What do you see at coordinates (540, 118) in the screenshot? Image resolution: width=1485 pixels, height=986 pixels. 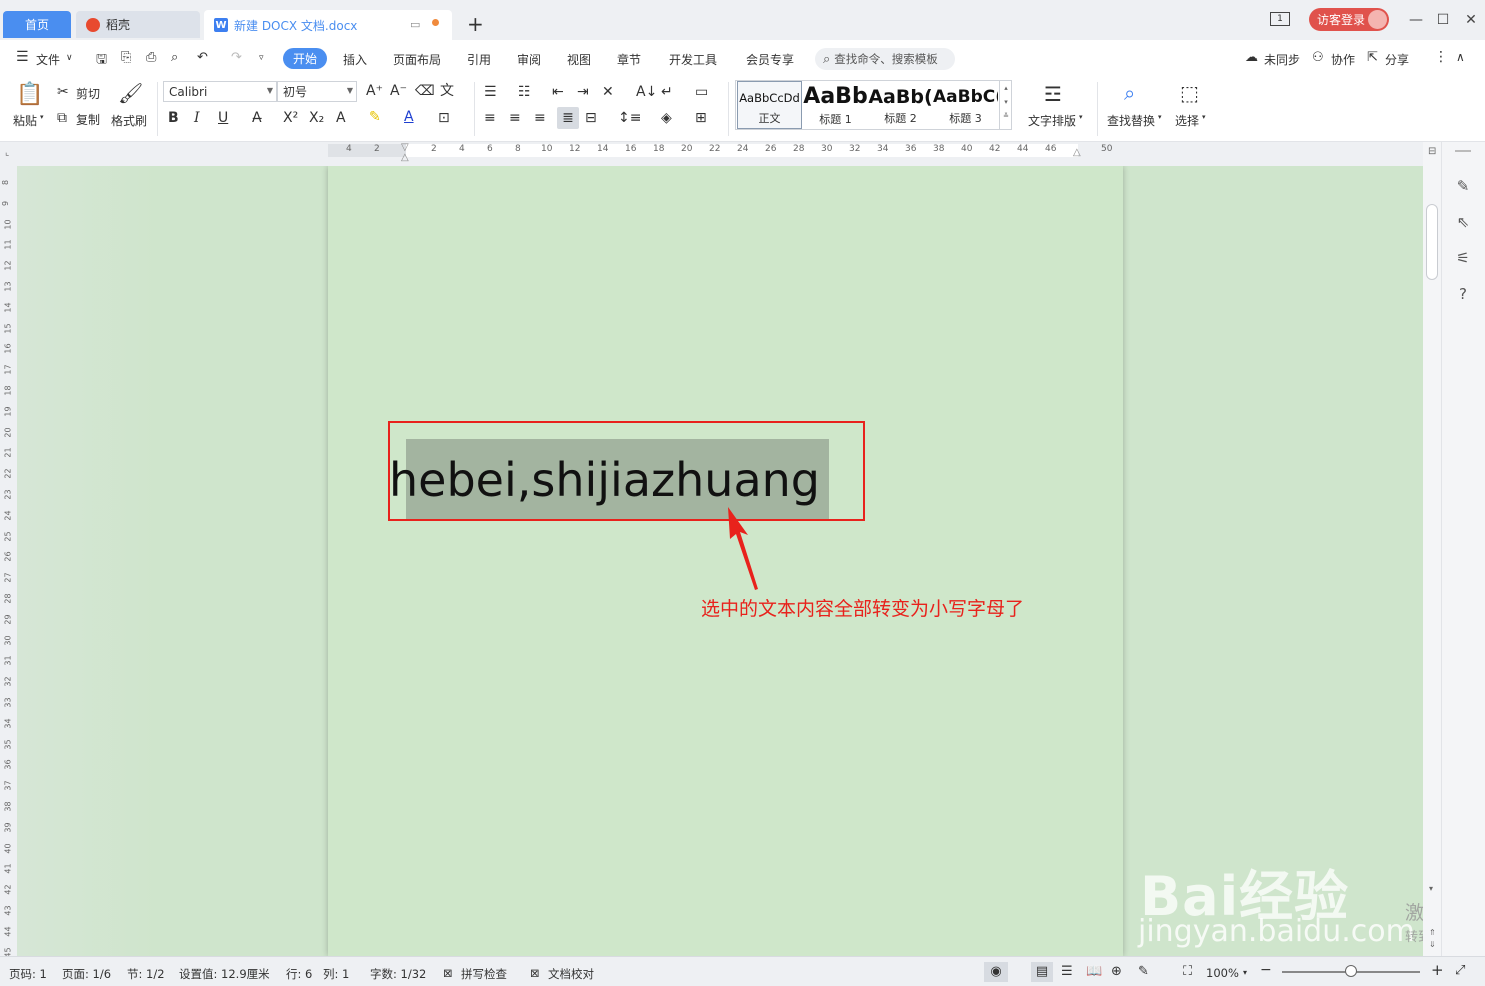 I see `align-right-icon: ≡` at bounding box center [540, 118].